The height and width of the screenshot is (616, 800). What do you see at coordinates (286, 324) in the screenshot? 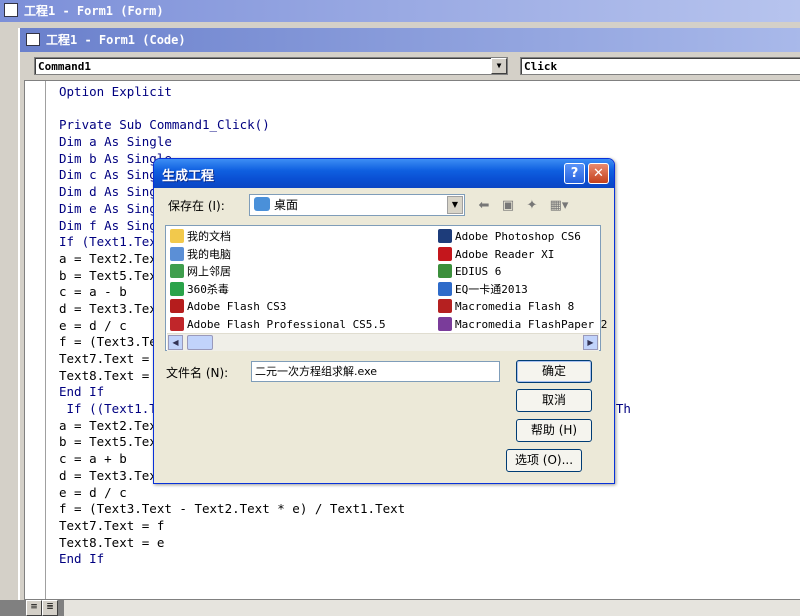
I see `file-item-label: Adobe Flash Professional CS5.5` at bounding box center [286, 324].